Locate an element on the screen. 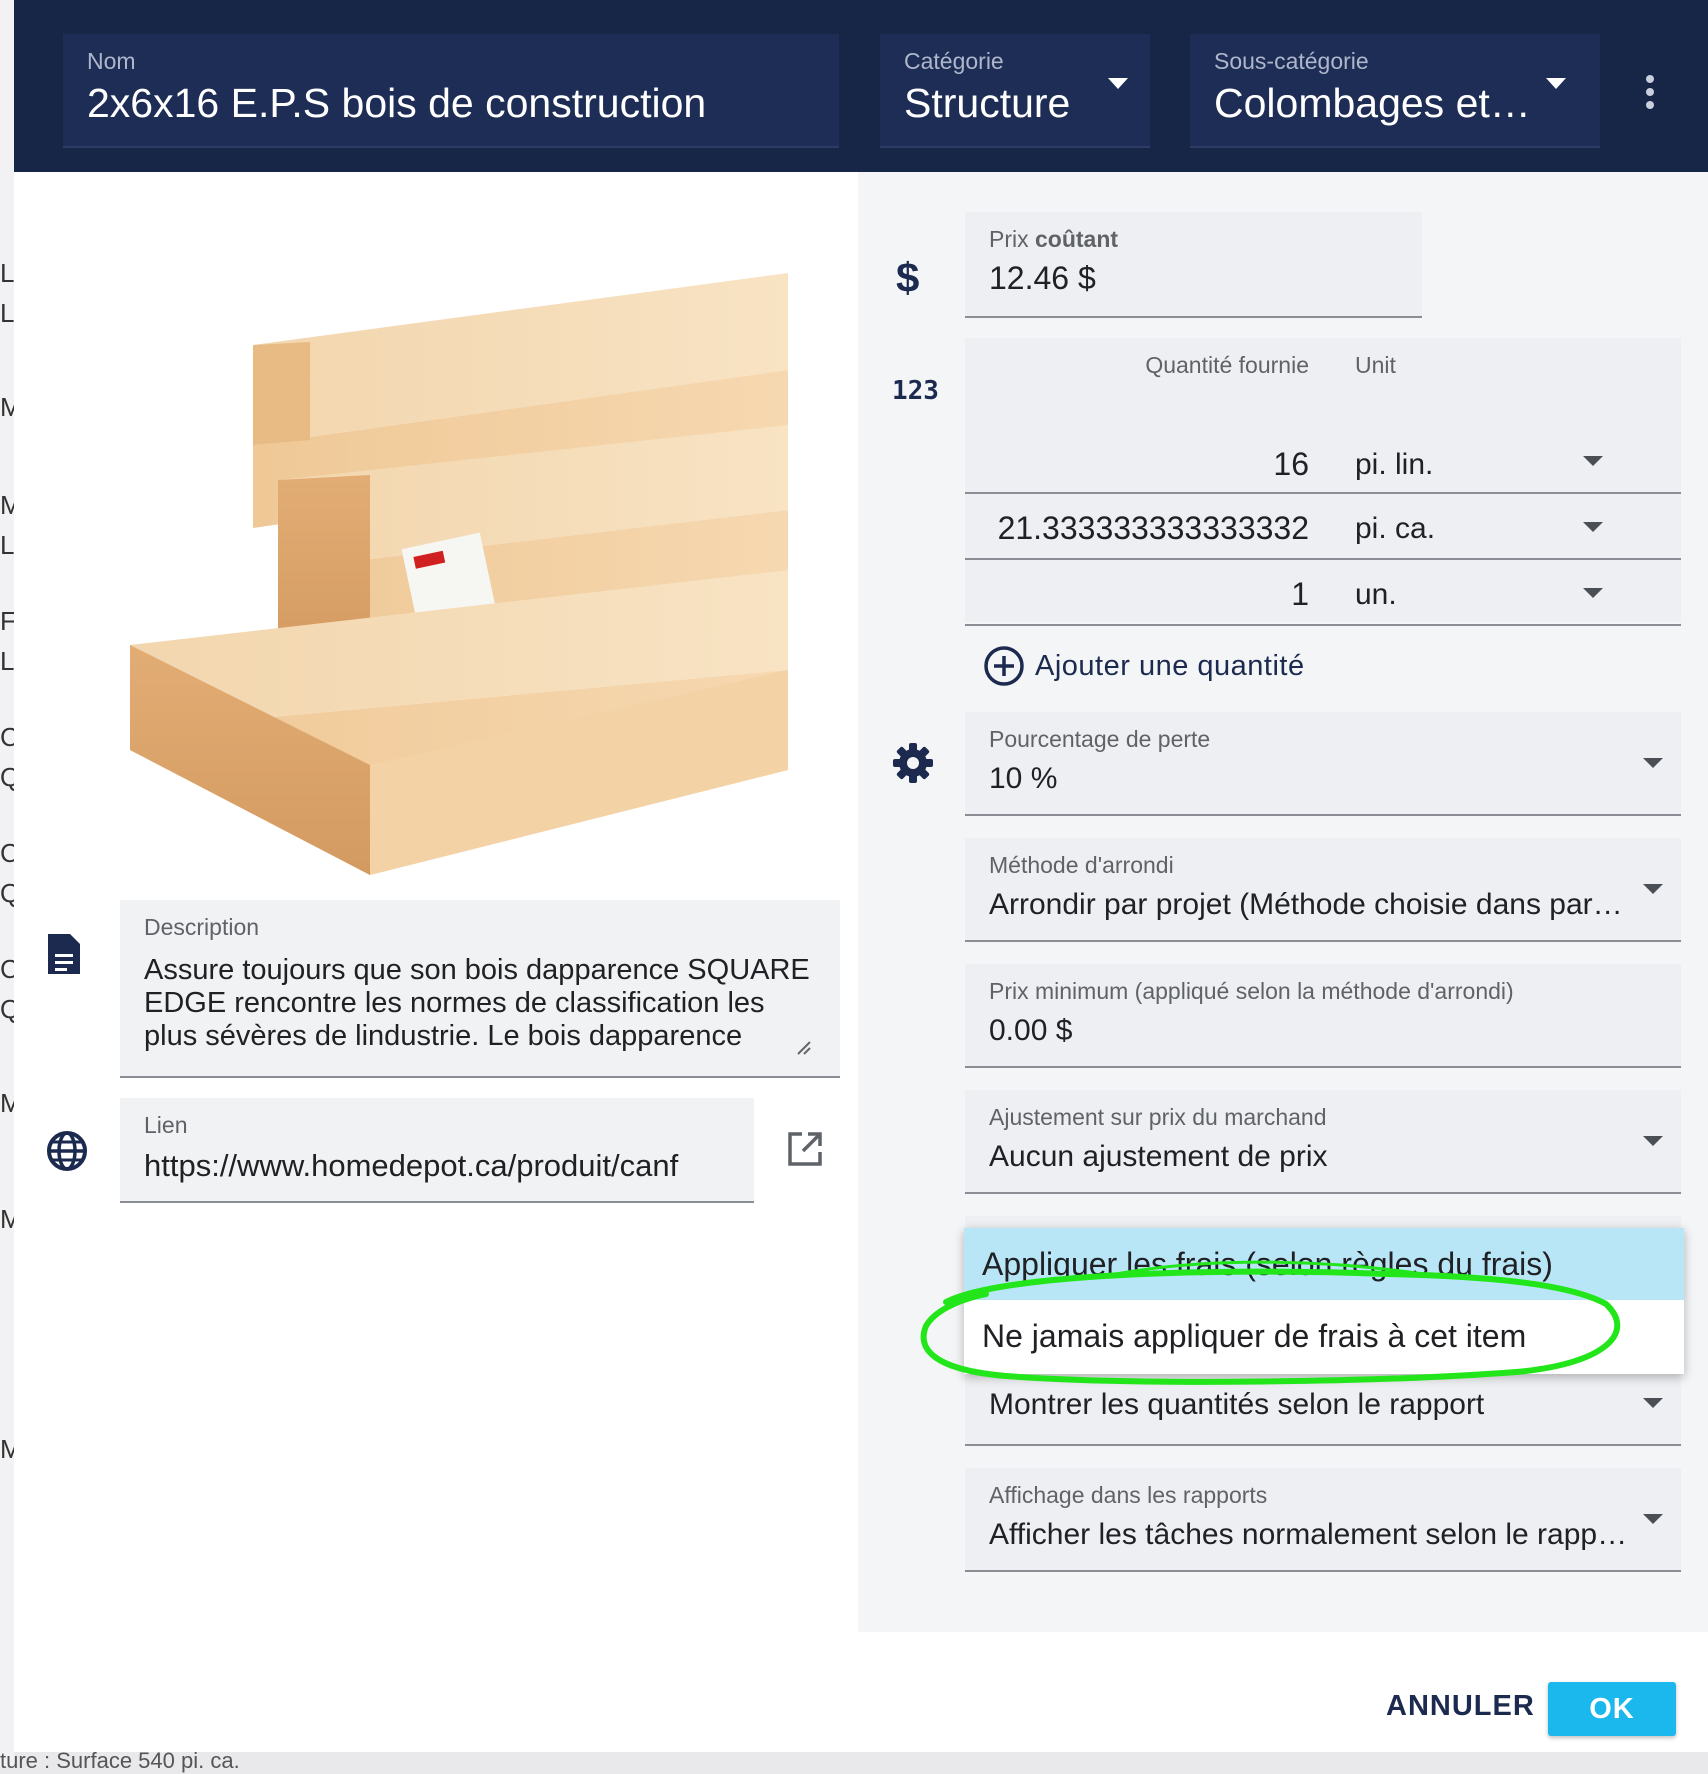 This screenshot has width=1708, height=1774. cost-price-value: 12.46 $ is located at coordinates (1042, 278).